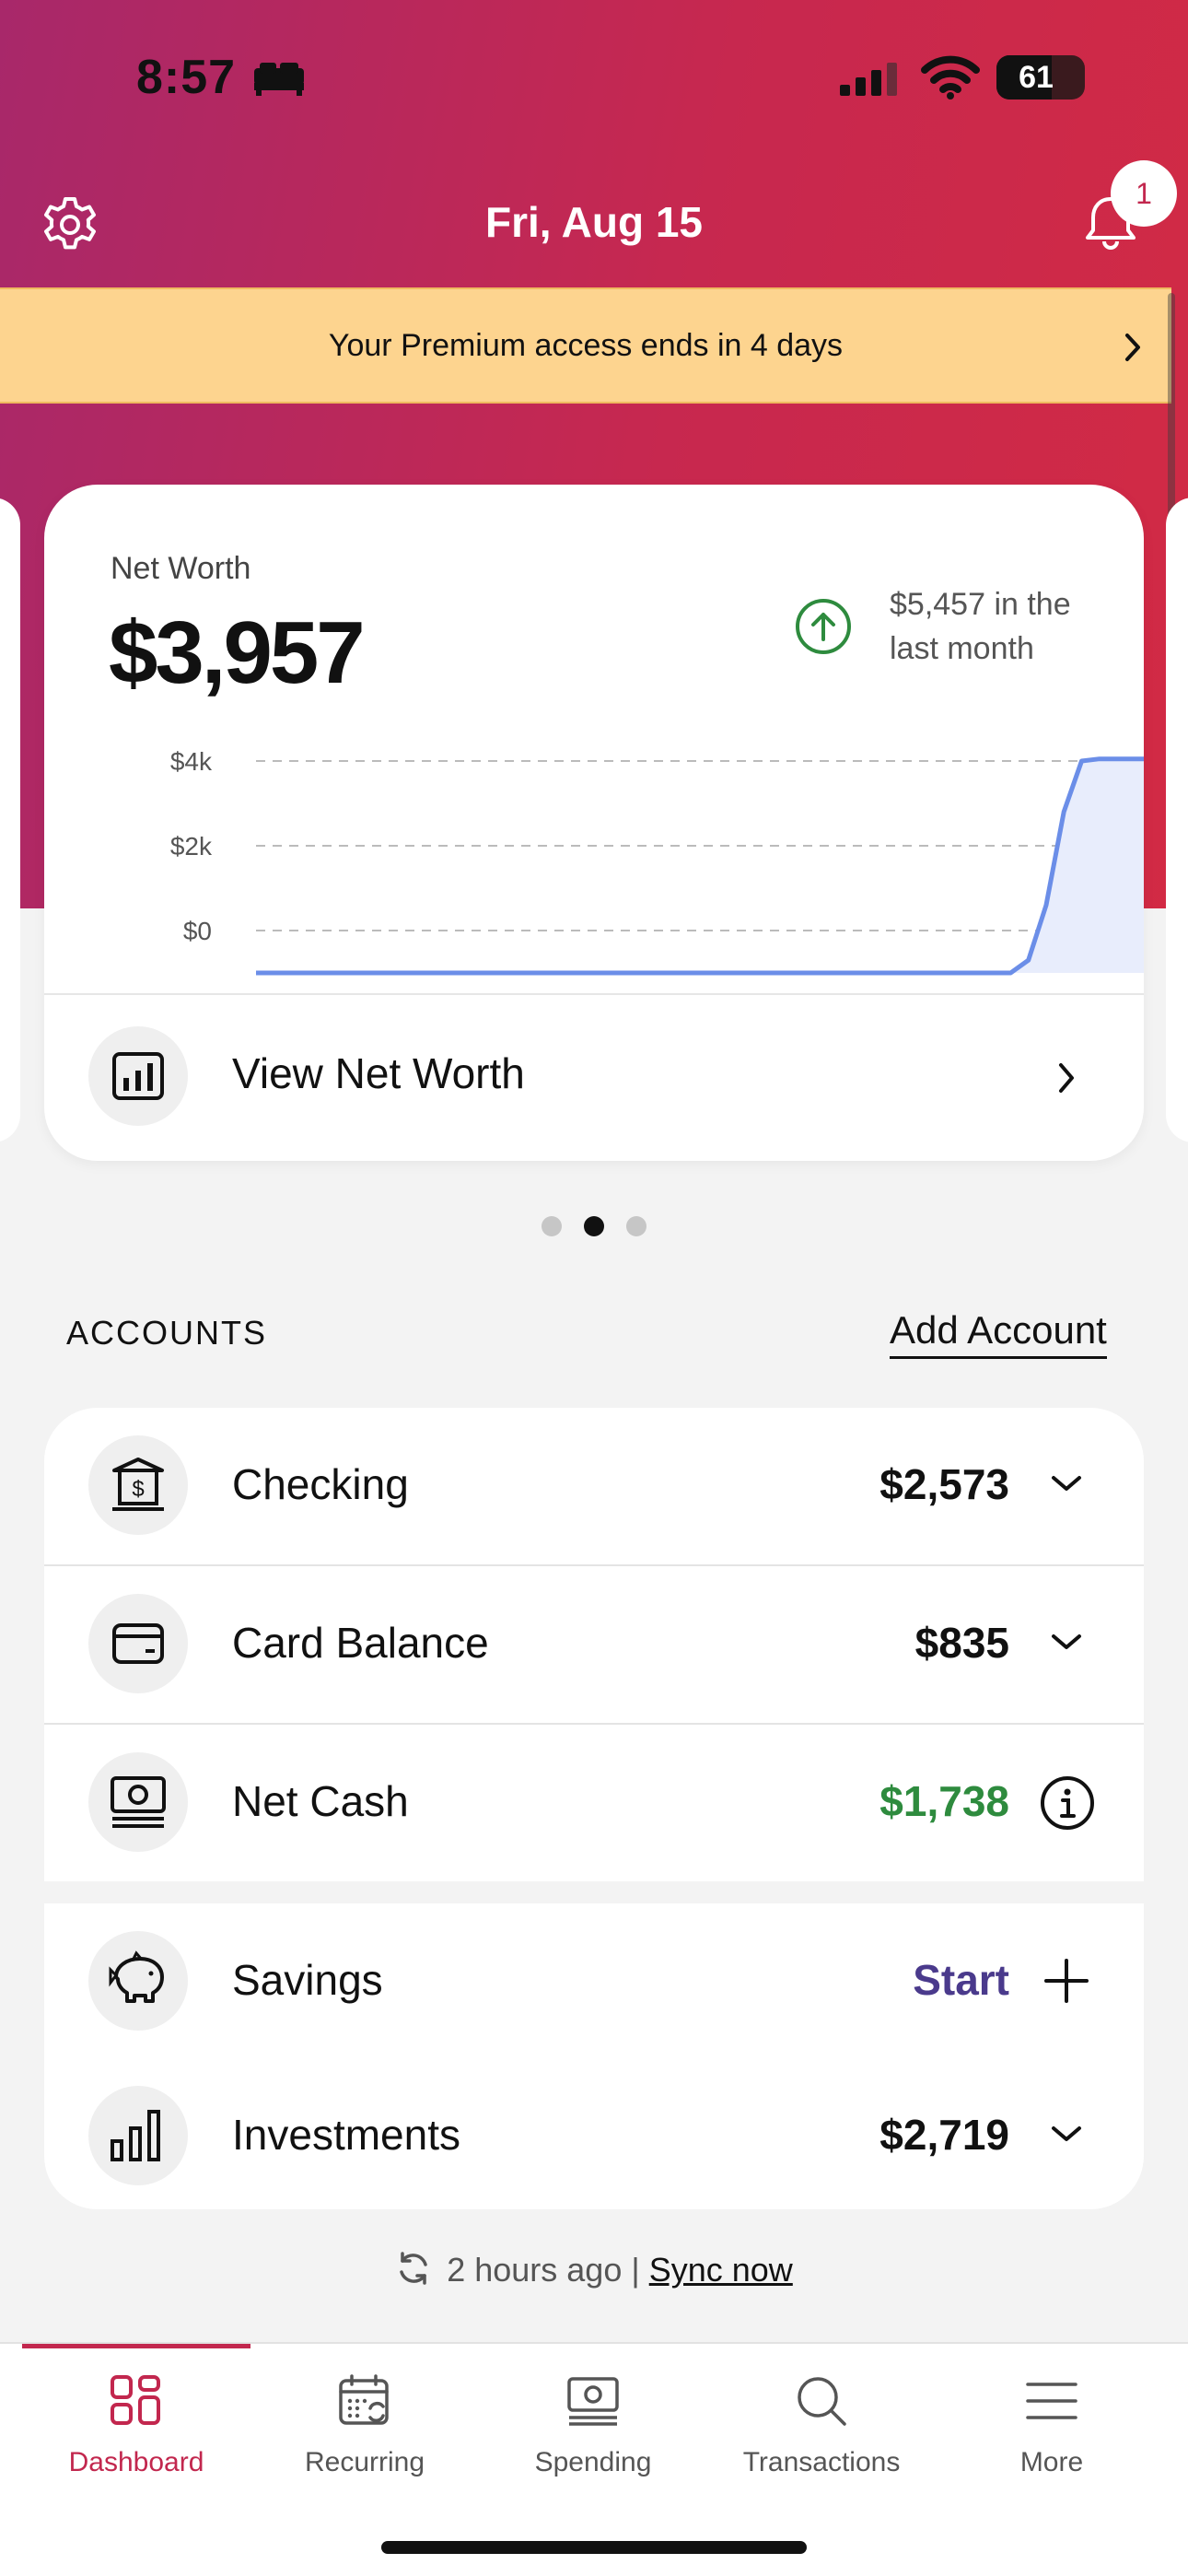 This screenshot has height=2576, width=1188. What do you see at coordinates (186, 77) in the screenshot?
I see `status-time: 8:57` at bounding box center [186, 77].